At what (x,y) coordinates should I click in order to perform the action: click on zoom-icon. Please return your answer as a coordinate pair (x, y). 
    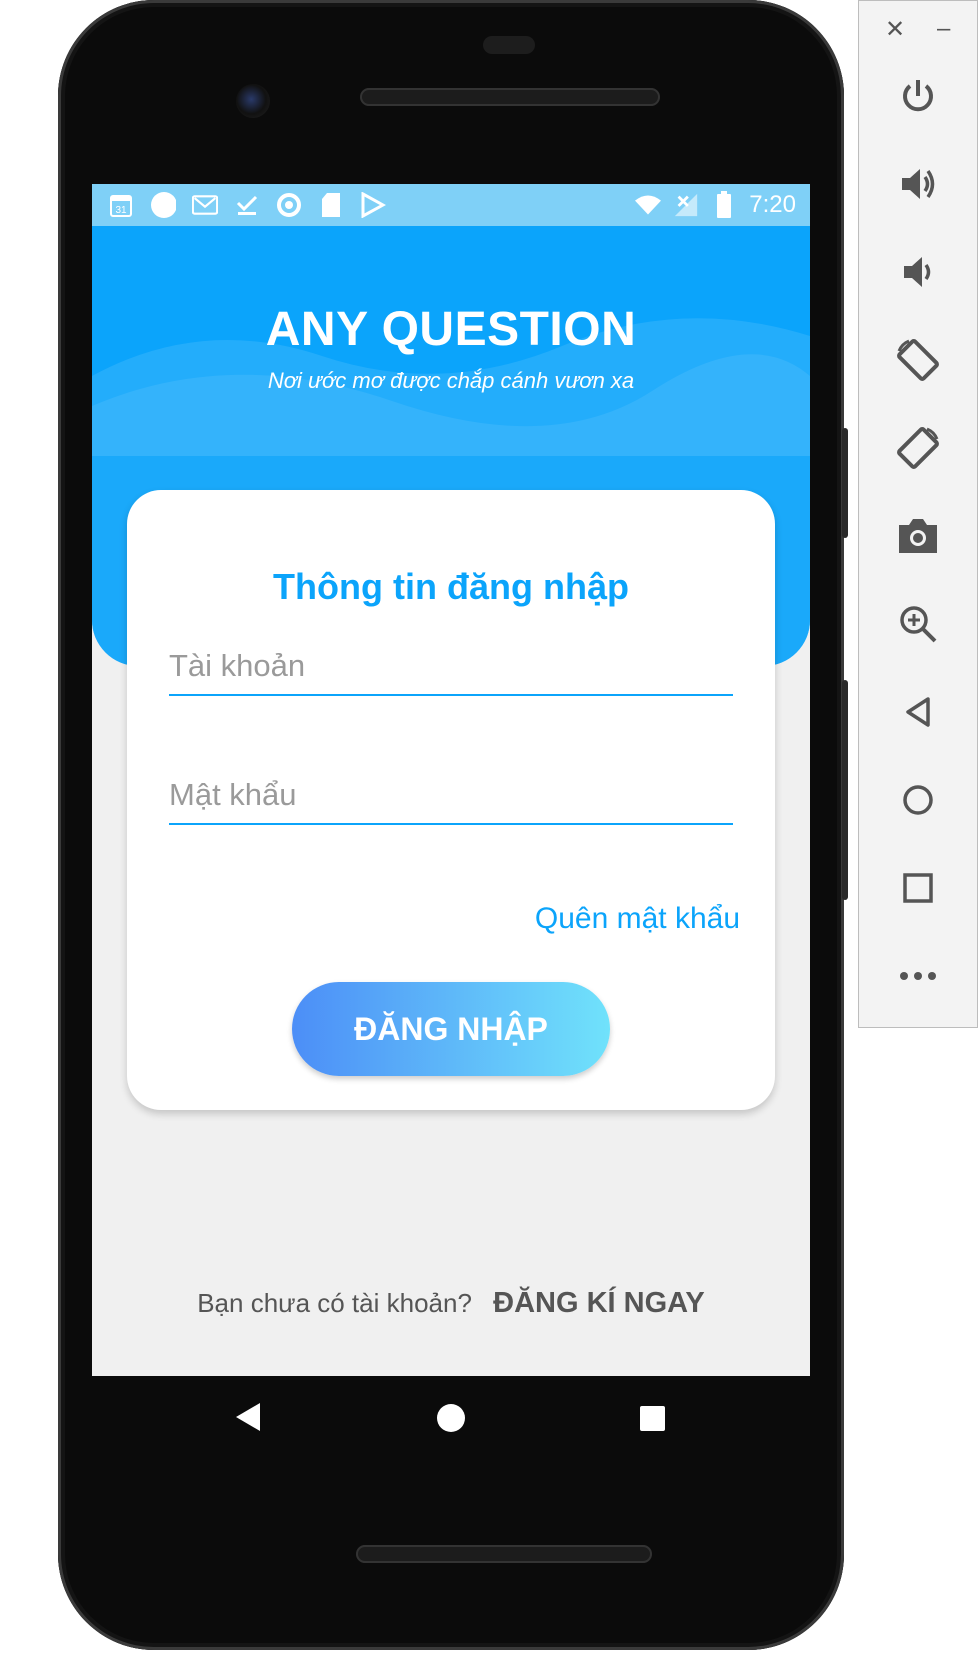
    Looking at the image, I should click on (918, 624).